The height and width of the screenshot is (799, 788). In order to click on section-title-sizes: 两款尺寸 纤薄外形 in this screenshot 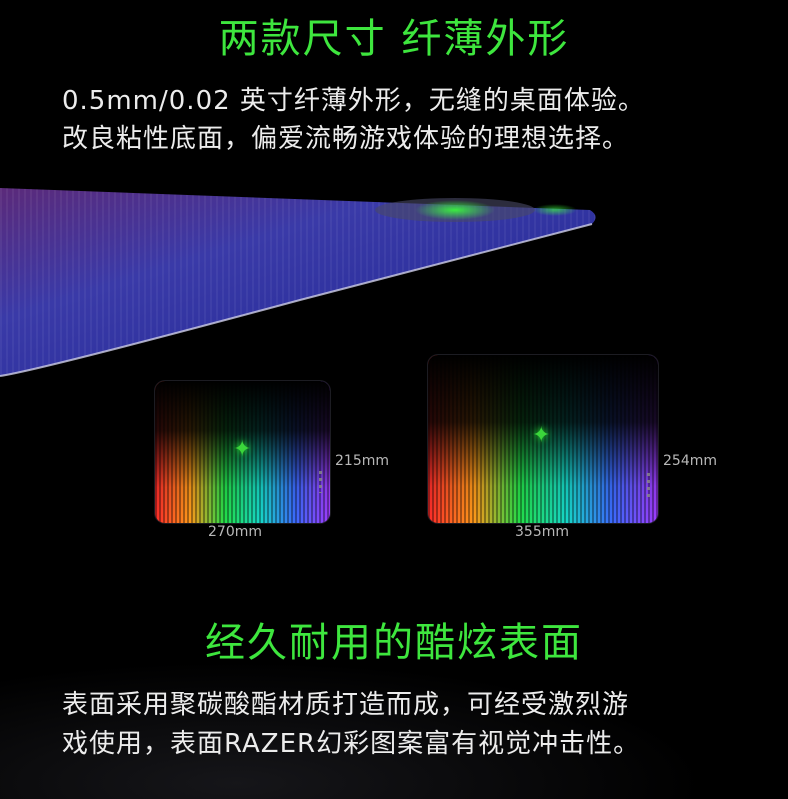, I will do `click(394, 39)`.